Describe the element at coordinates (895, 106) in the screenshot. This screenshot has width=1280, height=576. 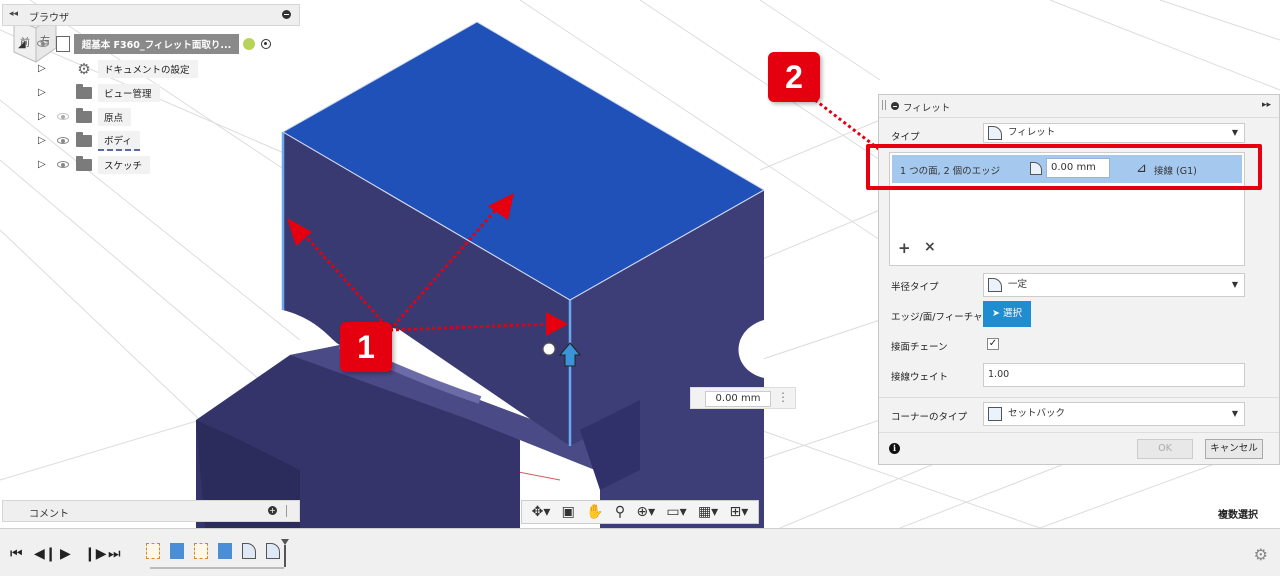
I see `collapse-icon` at that location.